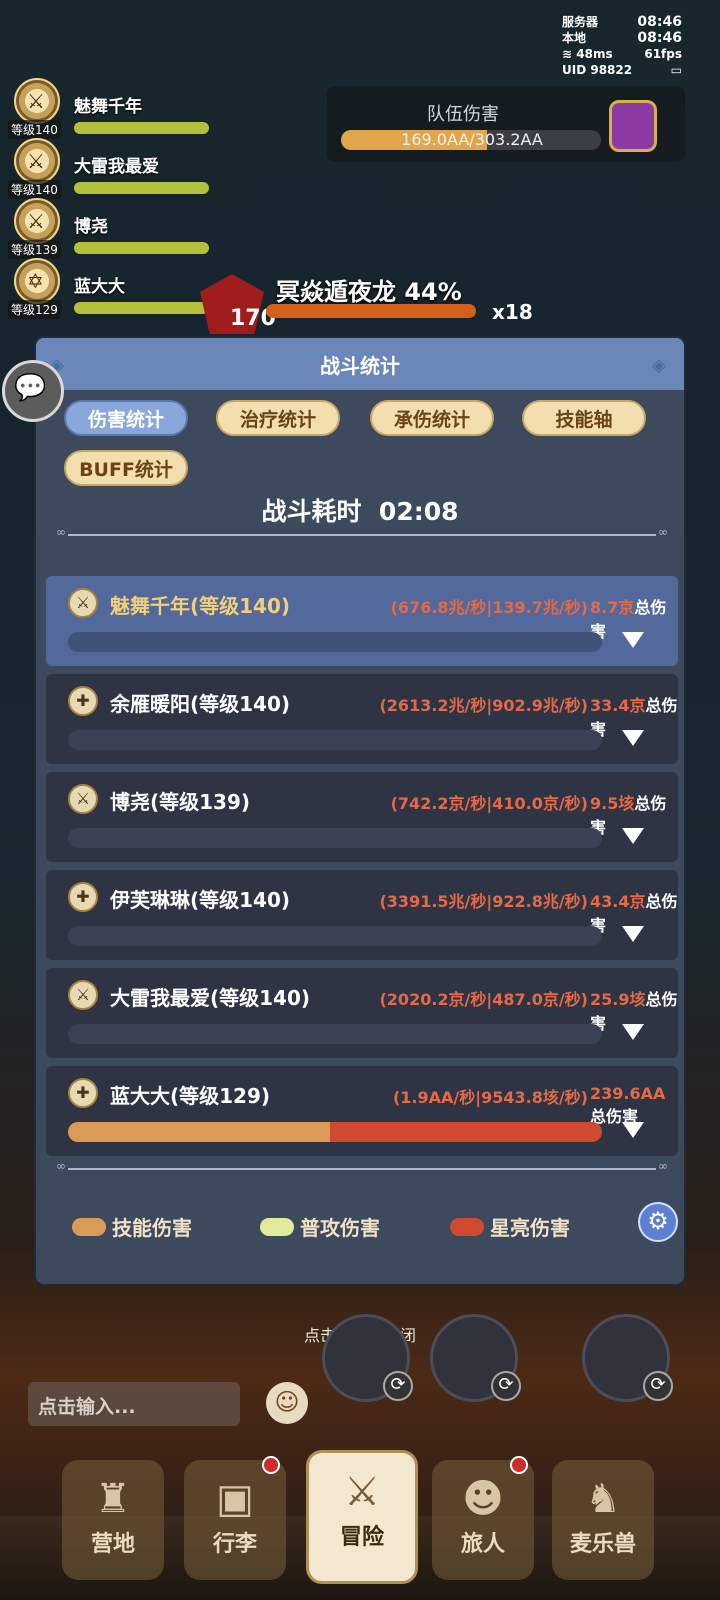 This screenshot has height=1600, width=720. I want to click on uid-label: UID, so click(574, 70).